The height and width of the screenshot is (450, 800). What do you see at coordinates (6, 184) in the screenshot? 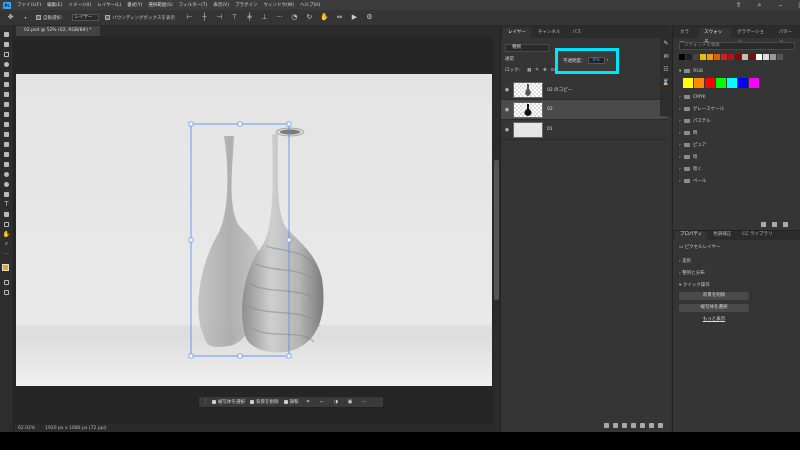
I see `dodge-tool-icon` at bounding box center [6, 184].